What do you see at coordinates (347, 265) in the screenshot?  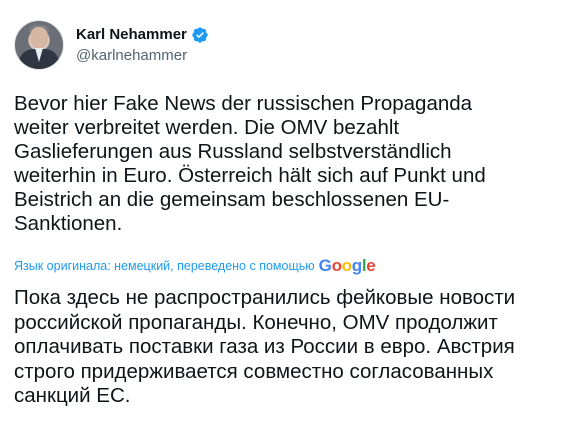 I see `google-logo-icon: Google` at bounding box center [347, 265].